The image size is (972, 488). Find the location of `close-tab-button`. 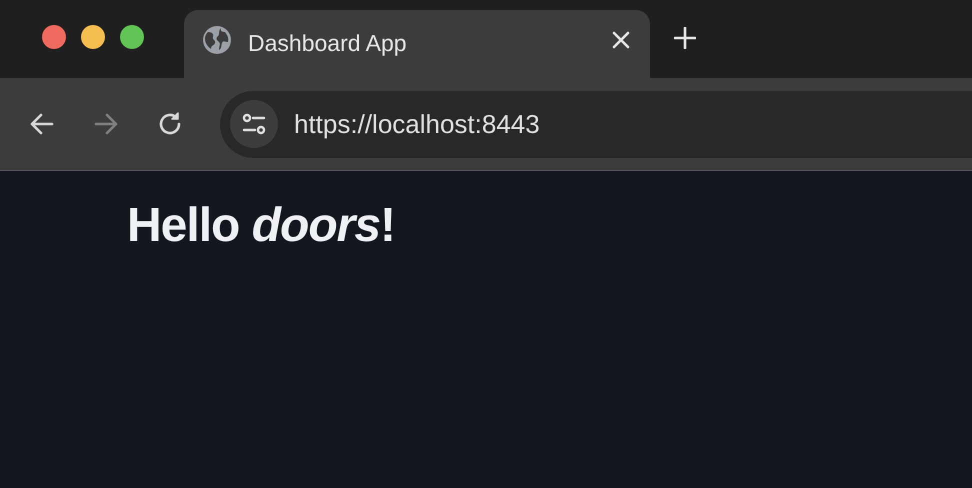

close-tab-button is located at coordinates (621, 40).